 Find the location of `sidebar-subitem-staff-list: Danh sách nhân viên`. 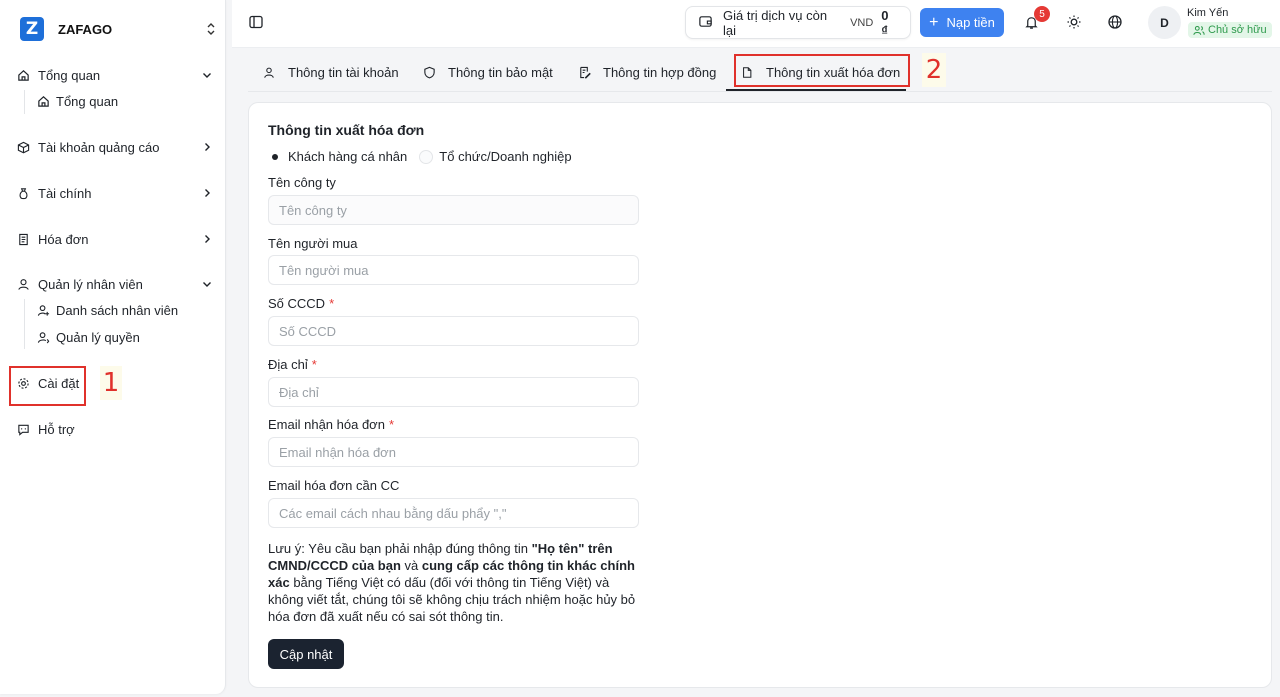

sidebar-subitem-staff-list: Danh sách nhân viên is located at coordinates (107, 310).